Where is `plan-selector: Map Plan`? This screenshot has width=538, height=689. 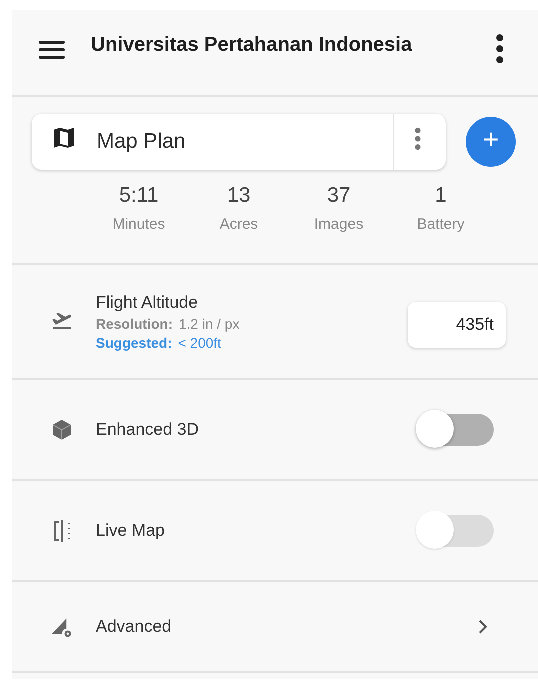
plan-selector: Map Plan is located at coordinates (239, 142).